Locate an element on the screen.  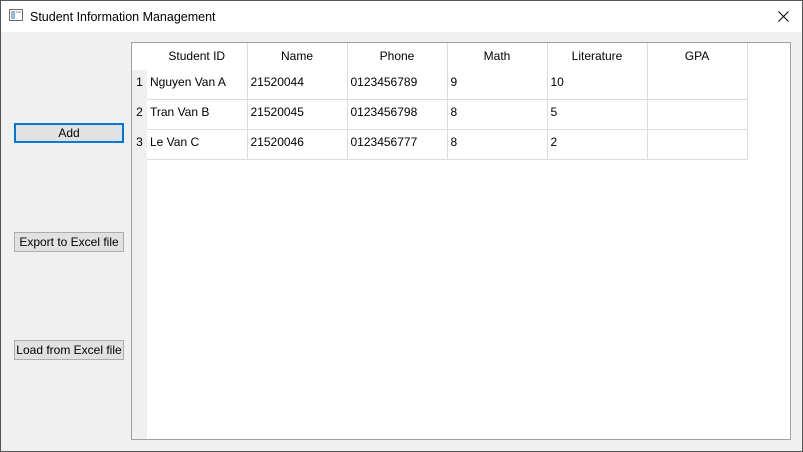
row-header: 2 is located at coordinates (139, 114).